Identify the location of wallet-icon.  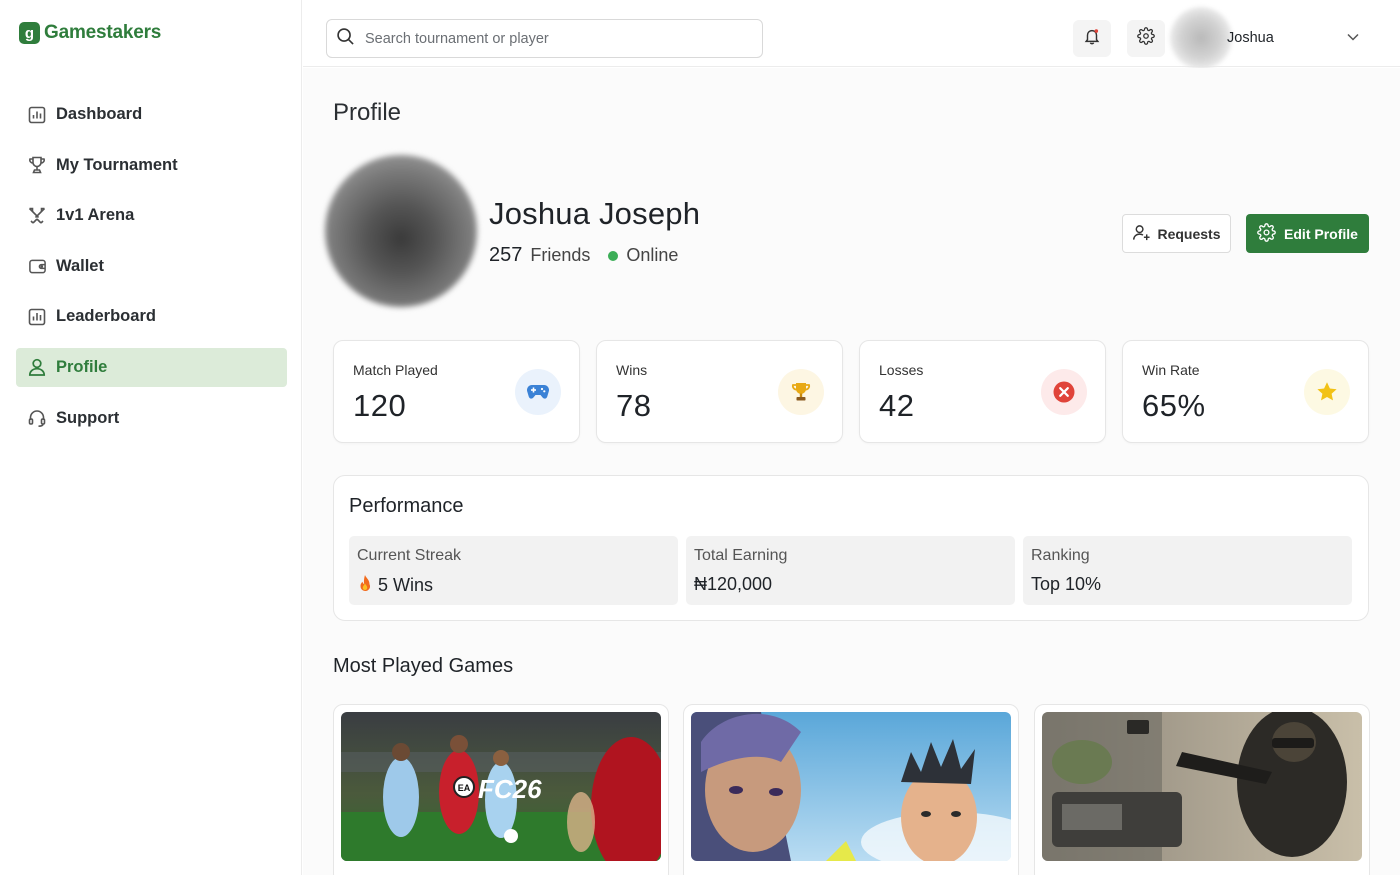
(37, 266).